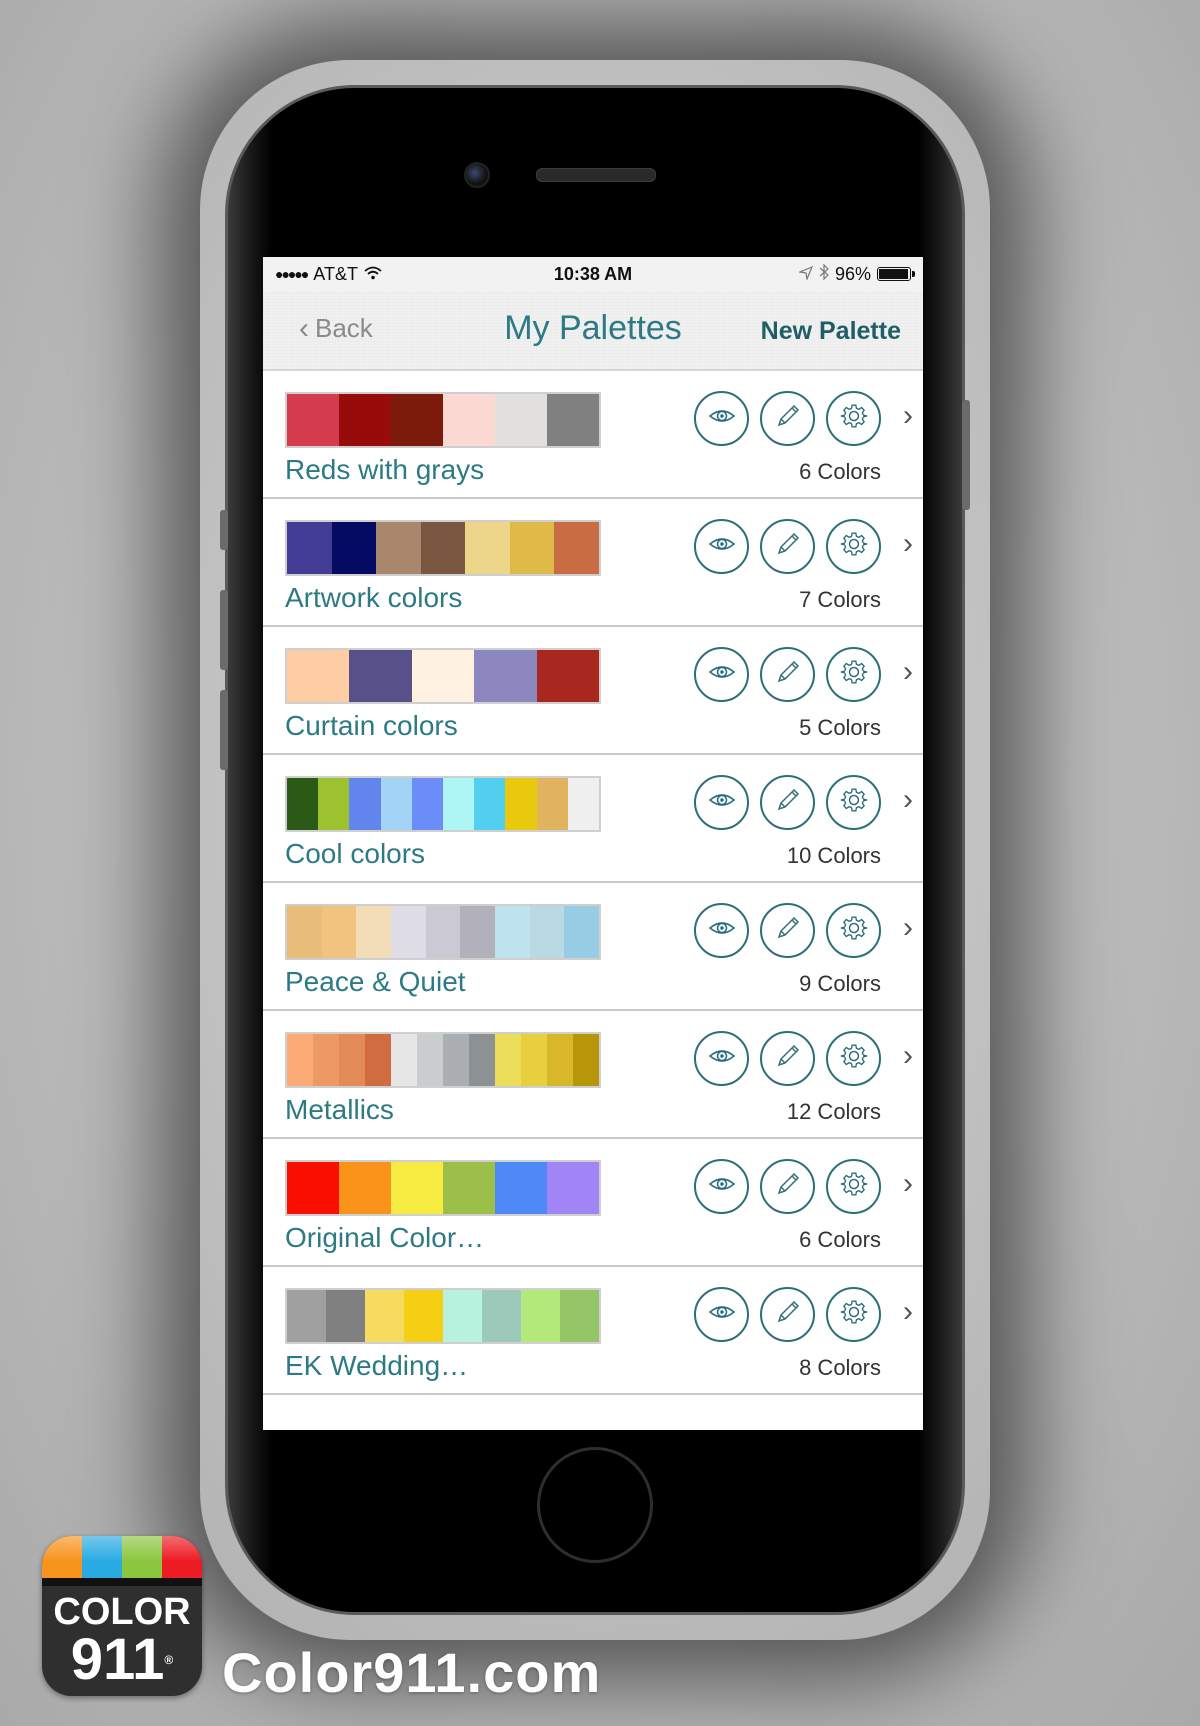 This screenshot has width=1200, height=1726. Describe the element at coordinates (355, 854) in the screenshot. I see `palette-name: Cool colors` at that location.